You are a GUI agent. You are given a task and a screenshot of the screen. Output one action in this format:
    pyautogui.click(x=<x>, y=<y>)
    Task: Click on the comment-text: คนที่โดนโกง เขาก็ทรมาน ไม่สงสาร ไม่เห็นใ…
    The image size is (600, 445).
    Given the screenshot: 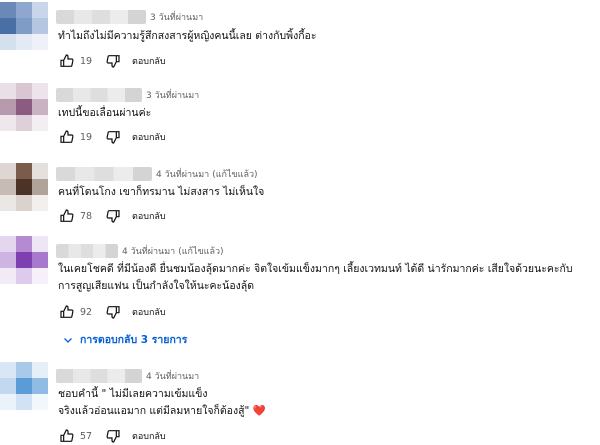 What is the action you would take?
    pyautogui.click(x=161, y=192)
    